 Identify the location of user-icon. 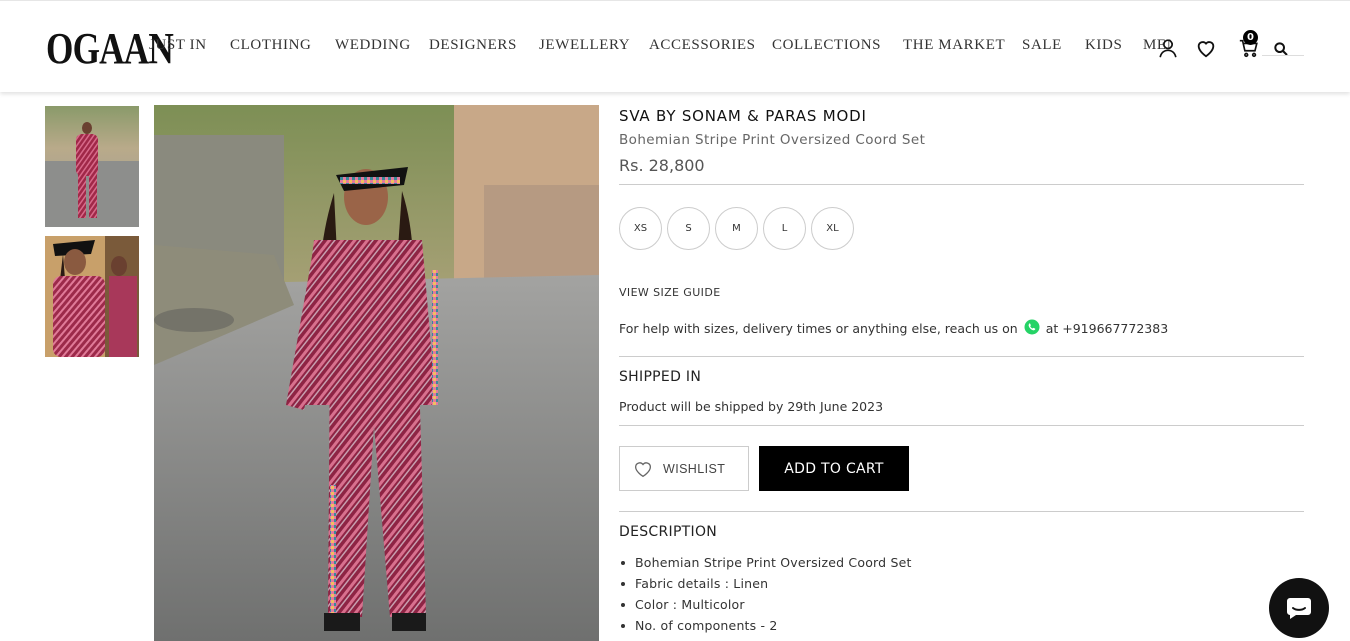
(1169, 49).